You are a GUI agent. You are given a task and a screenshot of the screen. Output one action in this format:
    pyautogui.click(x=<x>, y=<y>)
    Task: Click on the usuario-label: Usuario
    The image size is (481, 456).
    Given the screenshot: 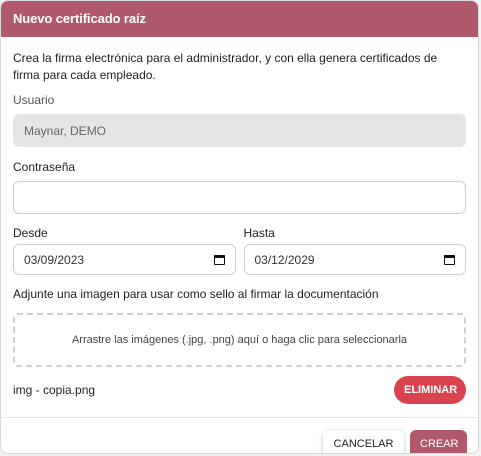 What is the action you would take?
    pyautogui.click(x=34, y=100)
    